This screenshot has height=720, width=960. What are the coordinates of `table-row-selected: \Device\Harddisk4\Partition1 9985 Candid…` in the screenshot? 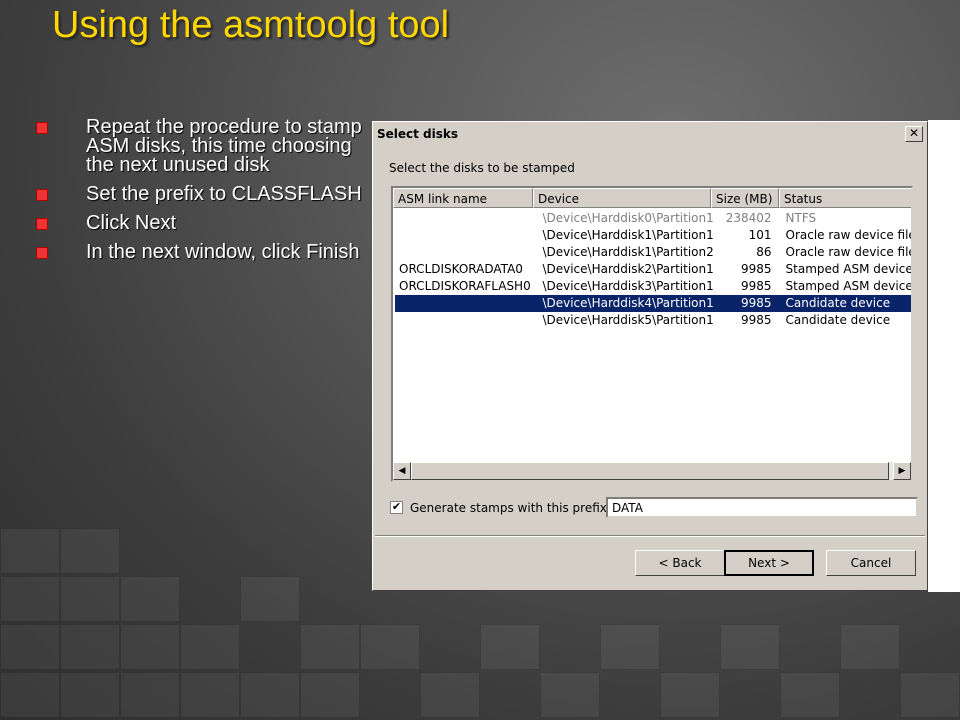 It's located at (652, 303).